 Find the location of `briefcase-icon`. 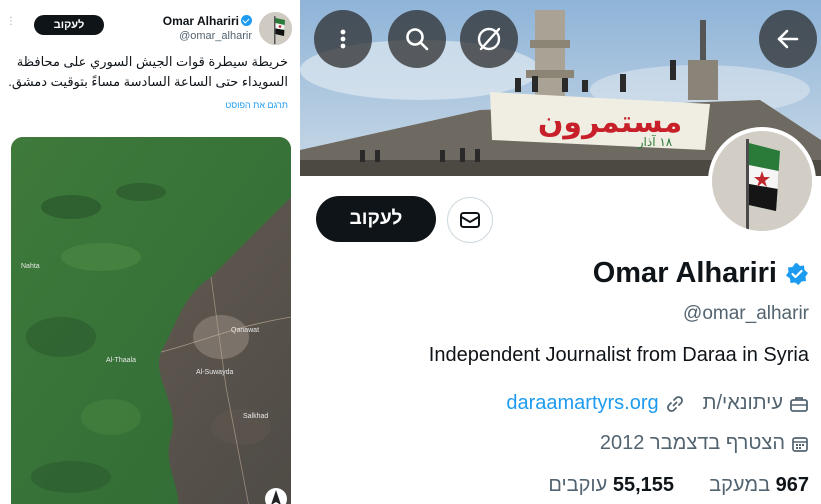

briefcase-icon is located at coordinates (799, 404).